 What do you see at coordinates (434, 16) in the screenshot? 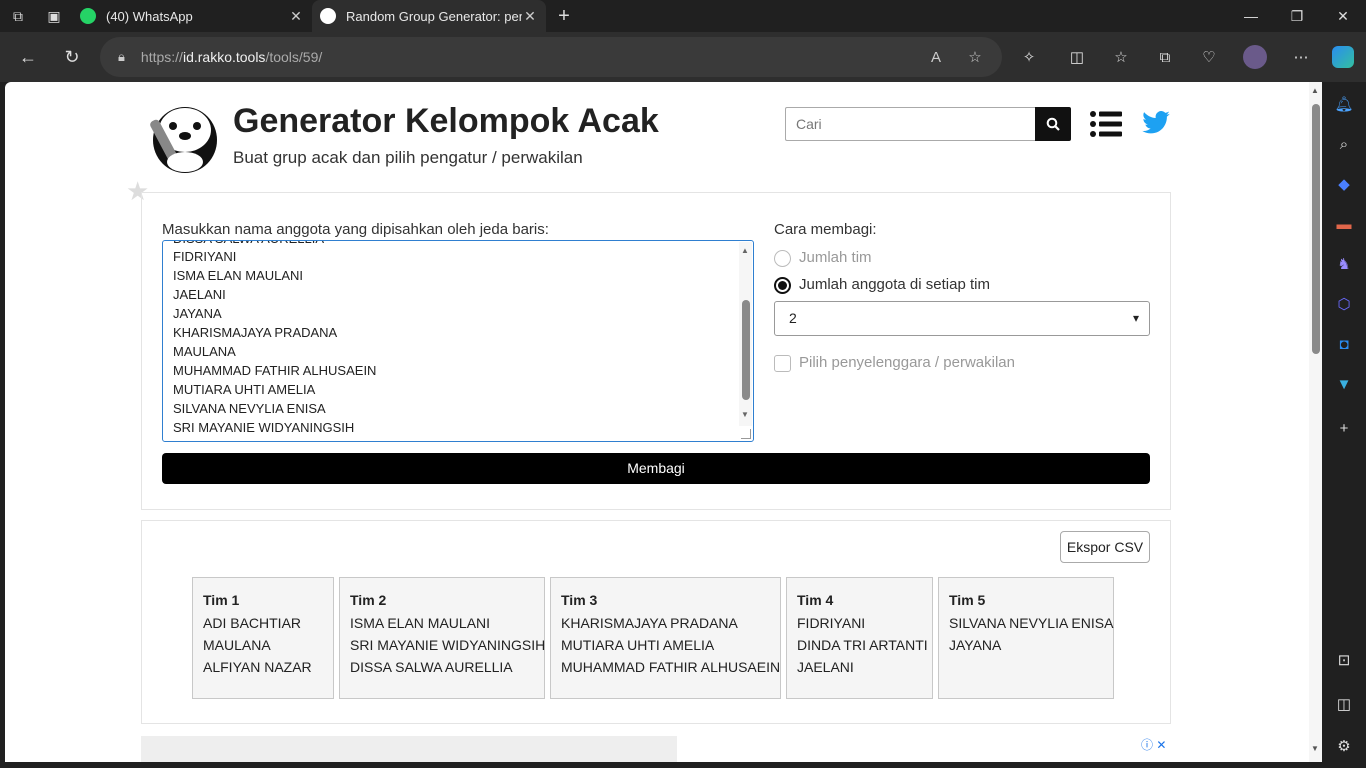
I see `tab-title: Random Group Generator: pemb` at bounding box center [434, 16].